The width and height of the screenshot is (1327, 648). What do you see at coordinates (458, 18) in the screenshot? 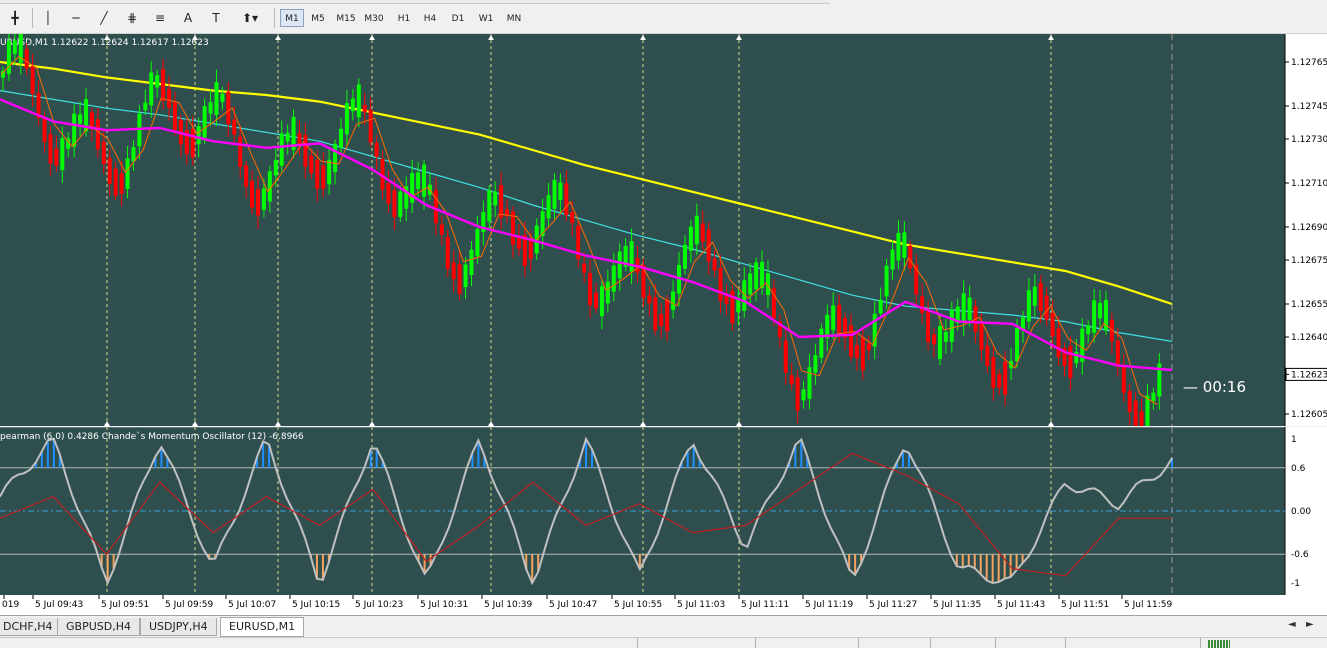
I see `timeframe-d1: D1` at bounding box center [458, 18].